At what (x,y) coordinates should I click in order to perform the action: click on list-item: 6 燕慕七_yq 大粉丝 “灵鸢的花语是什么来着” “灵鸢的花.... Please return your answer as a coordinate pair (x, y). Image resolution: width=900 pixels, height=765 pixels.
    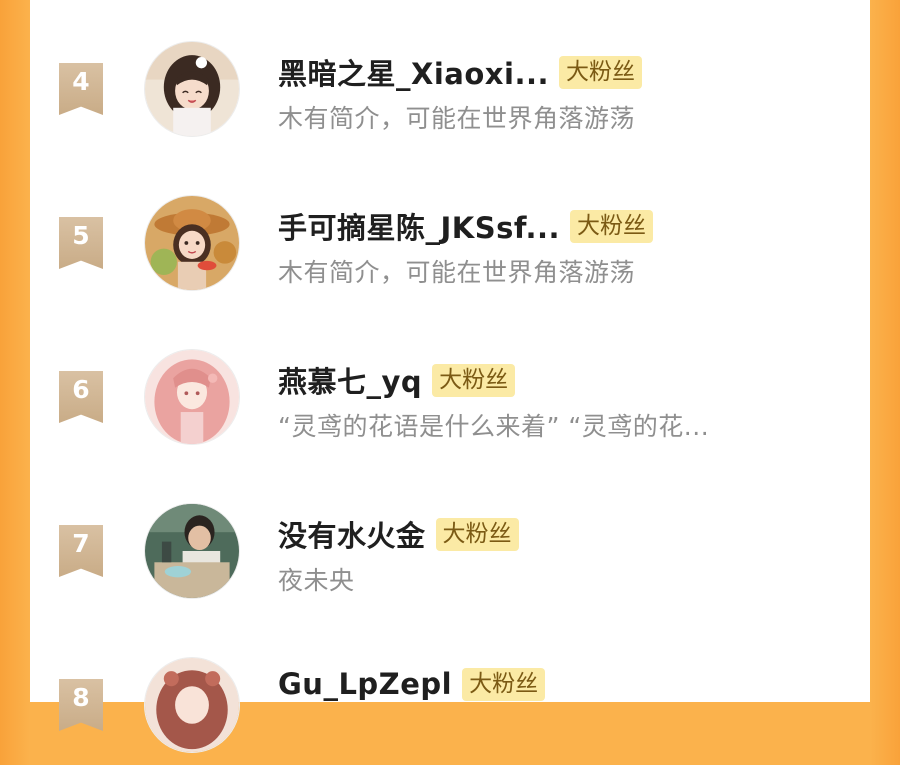
    Looking at the image, I should click on (450, 397).